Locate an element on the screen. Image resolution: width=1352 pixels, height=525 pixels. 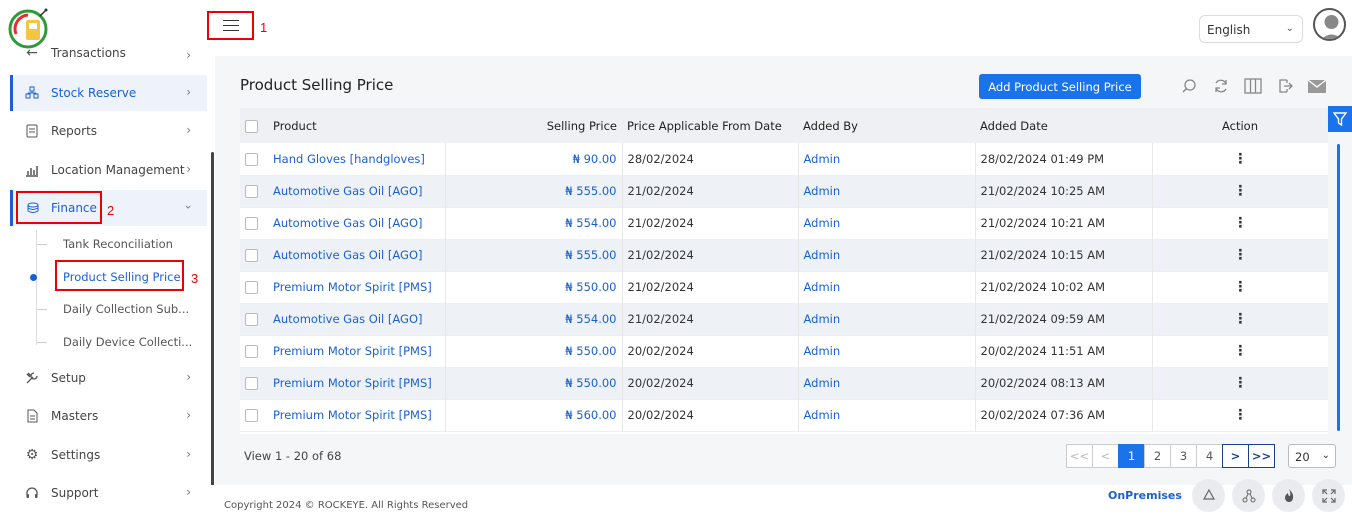
sidebar-item-reports: Reports › is located at coordinates (108, 131).